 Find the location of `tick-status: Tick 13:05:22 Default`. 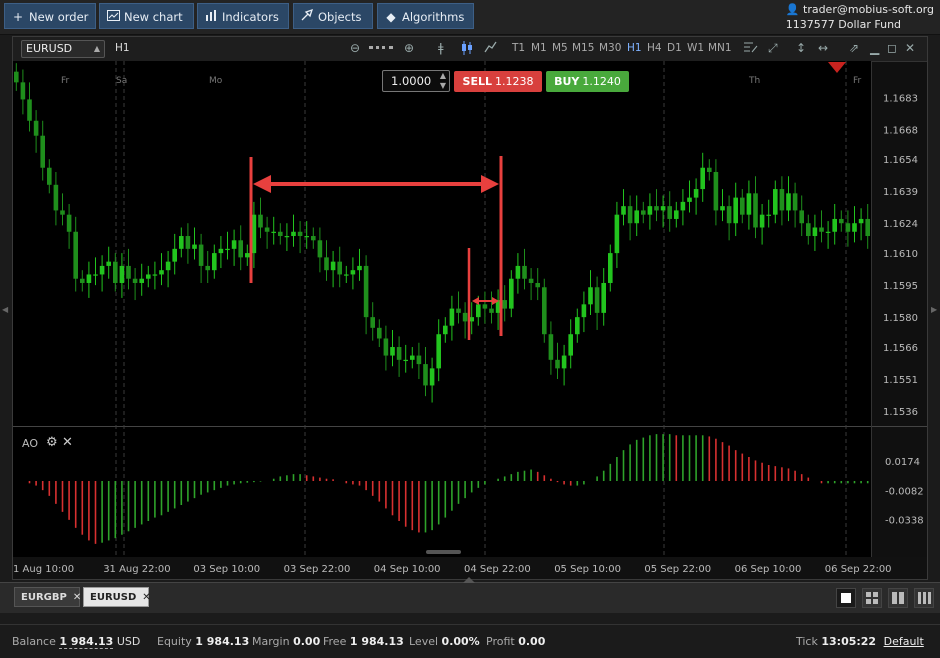

tick-status: Tick 13:05:22 Default is located at coordinates (860, 641).